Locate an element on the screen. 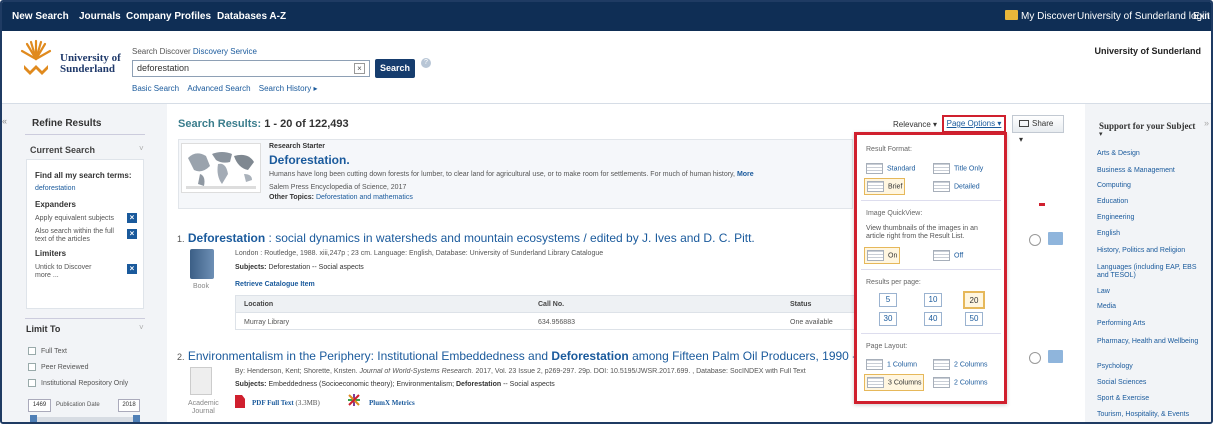  support-dropdown-icon: ▾ is located at coordinates (1101, 134).